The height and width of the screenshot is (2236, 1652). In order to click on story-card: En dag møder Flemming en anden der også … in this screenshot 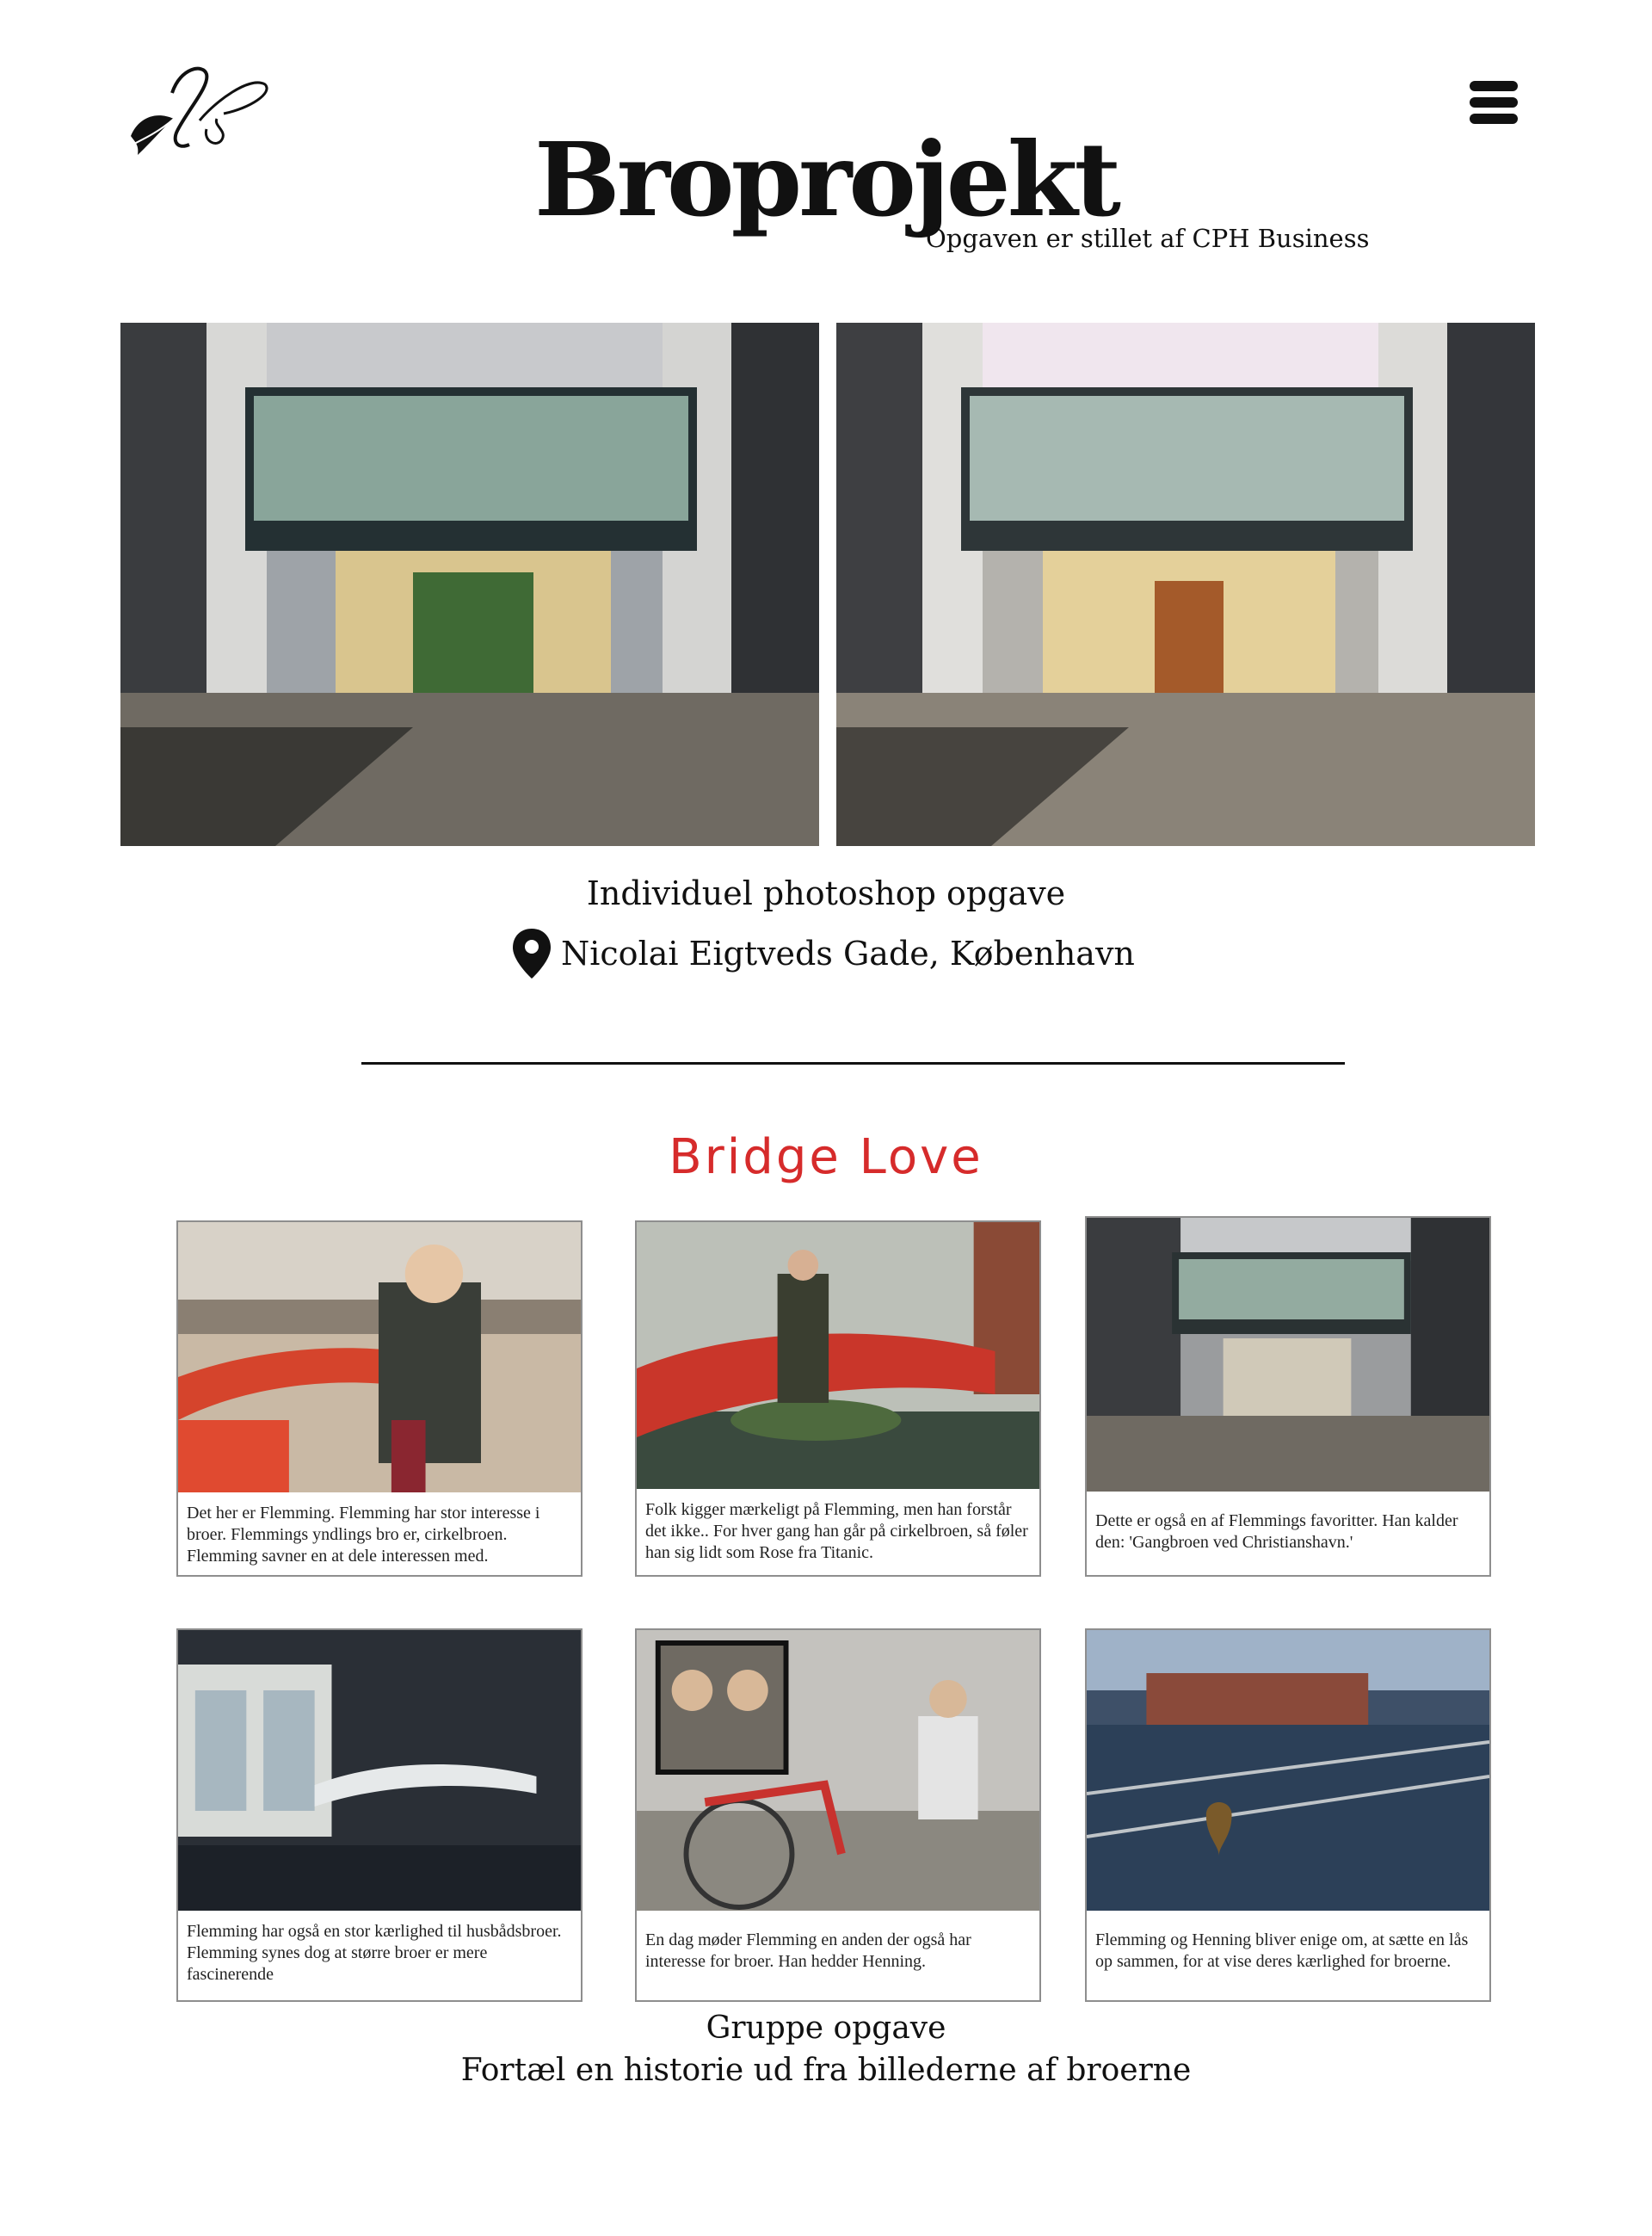, I will do `click(838, 1815)`.